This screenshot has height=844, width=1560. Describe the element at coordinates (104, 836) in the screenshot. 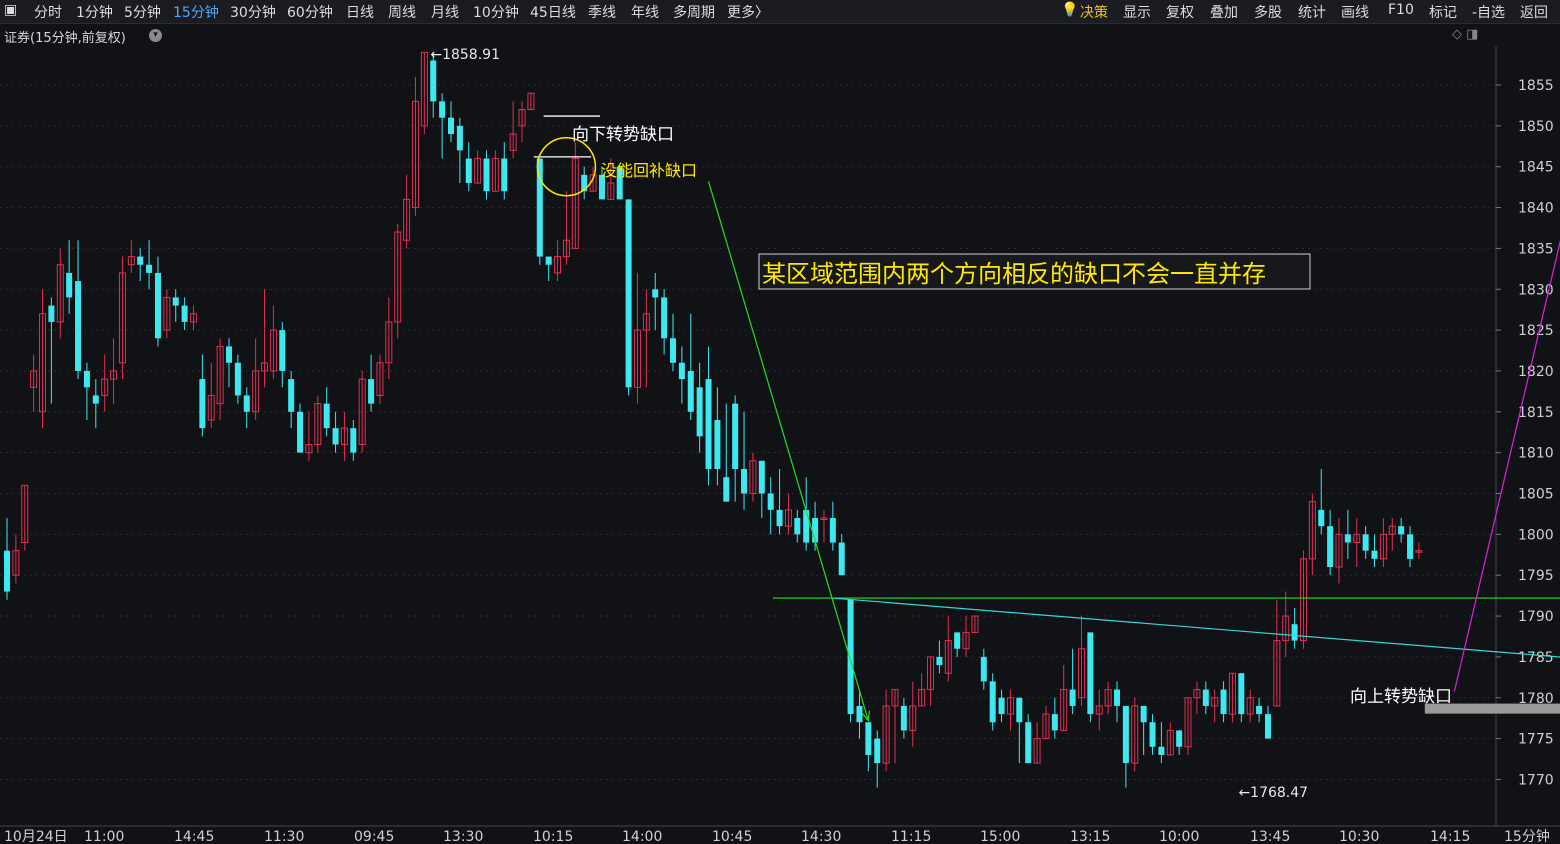

I see `x-tick-label: 11:00` at that location.